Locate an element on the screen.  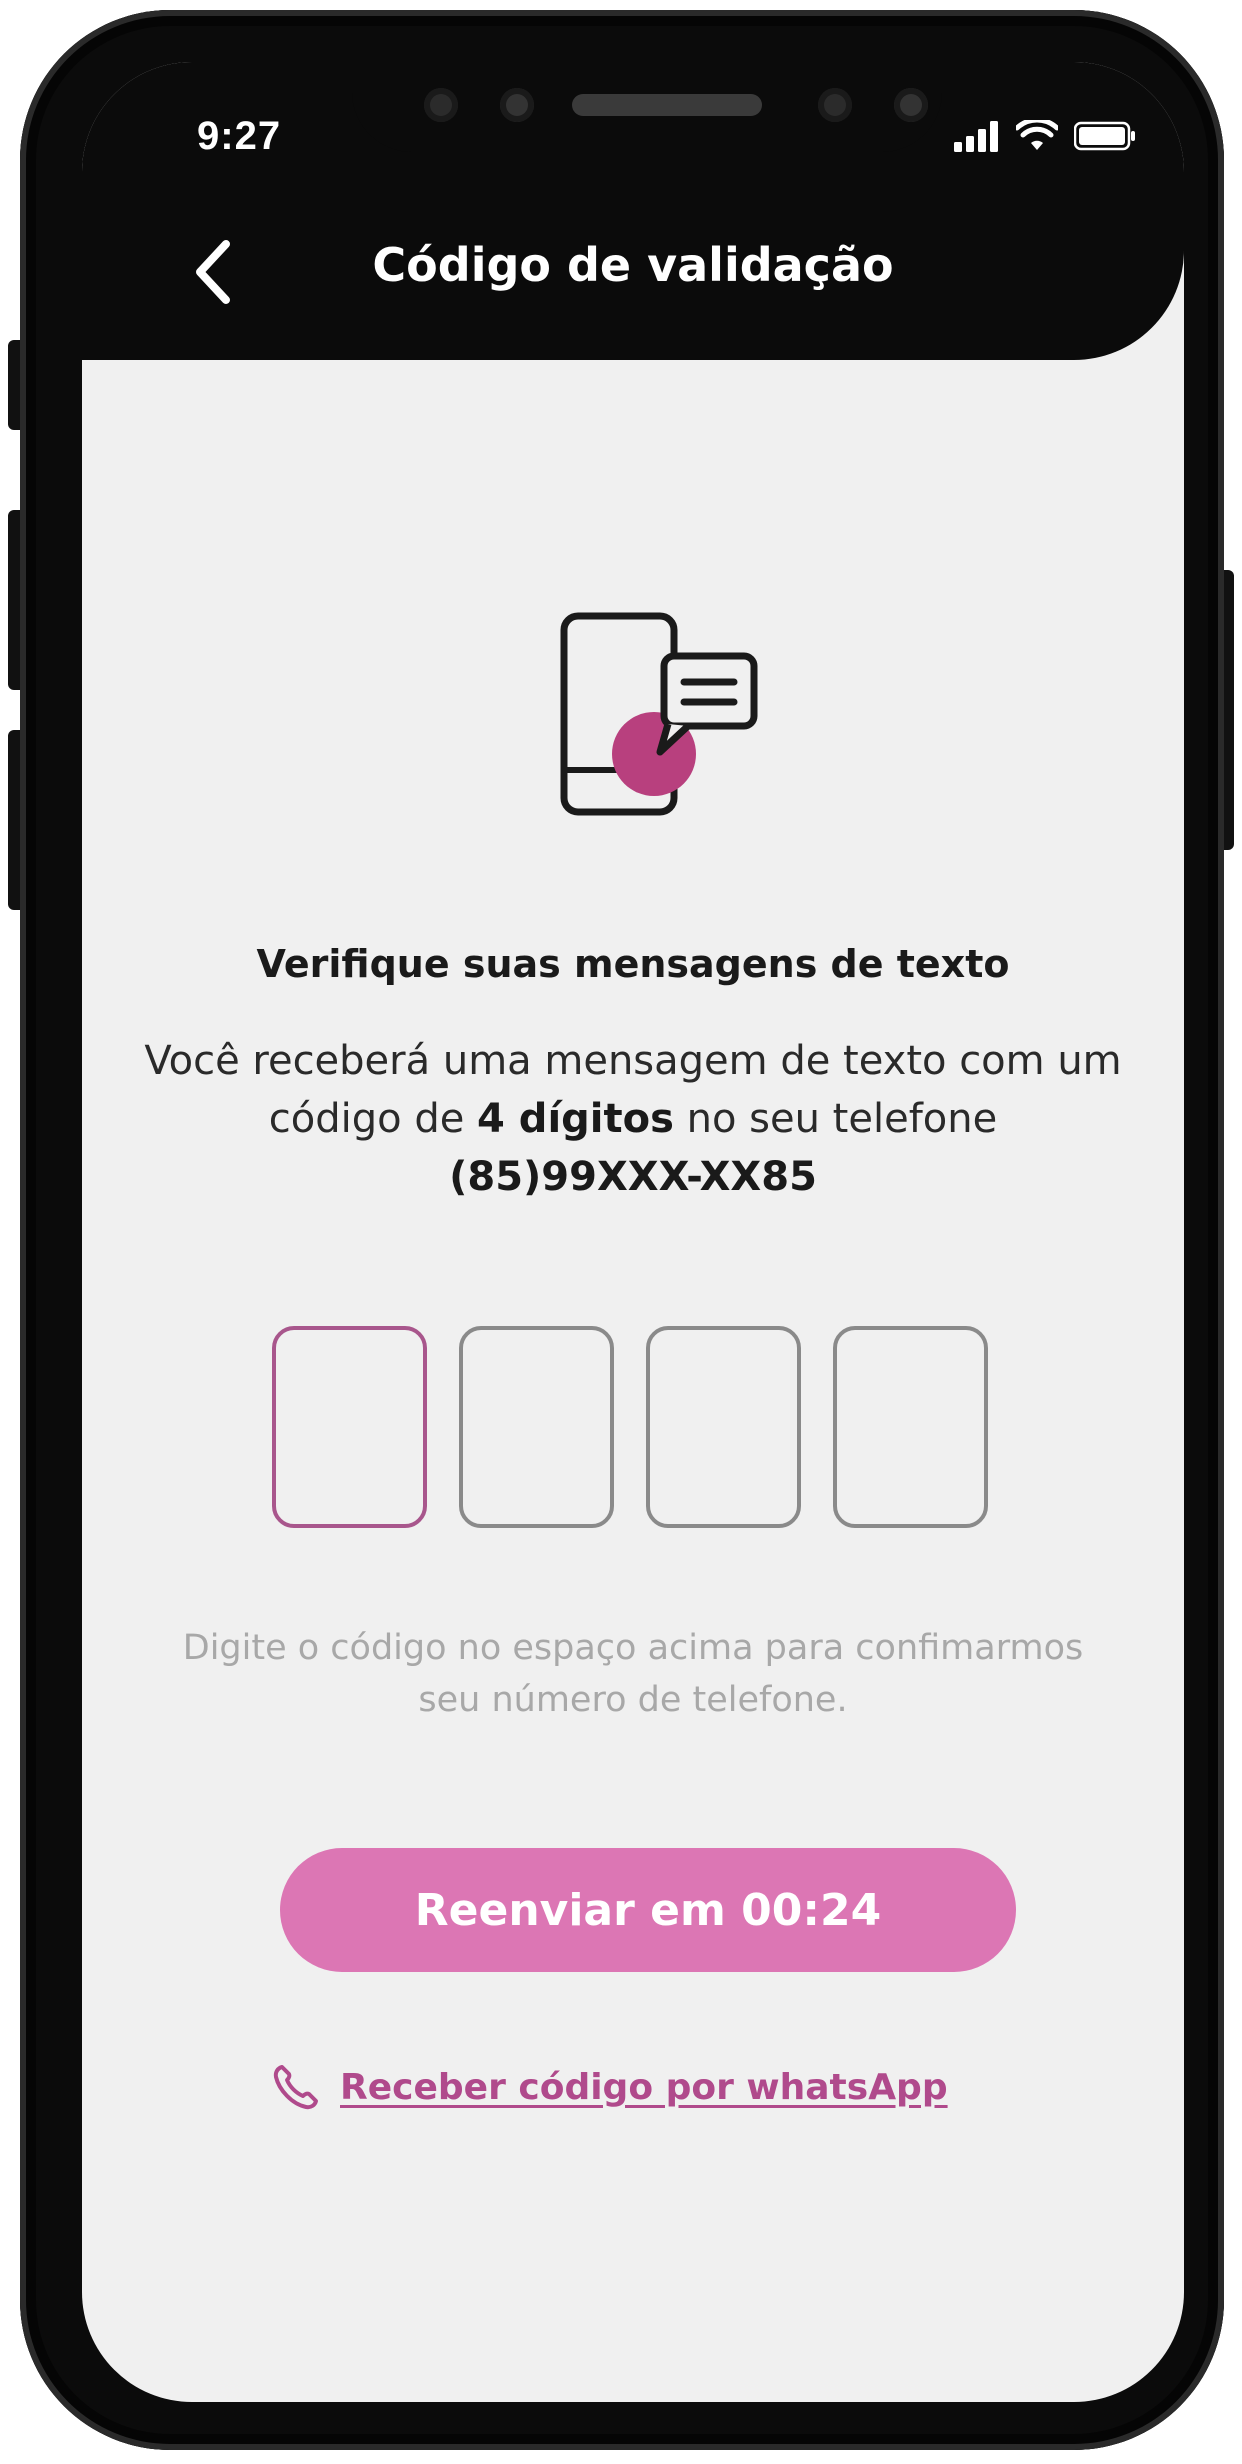
page-title: Código de validação is located at coordinates (633, 265).